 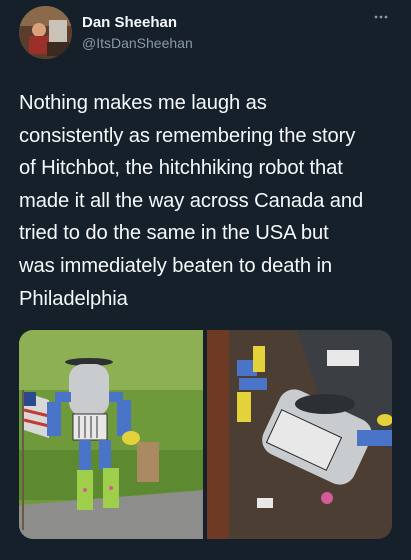 What do you see at coordinates (381, 17) in the screenshot?
I see `more-horizontal-icon` at bounding box center [381, 17].